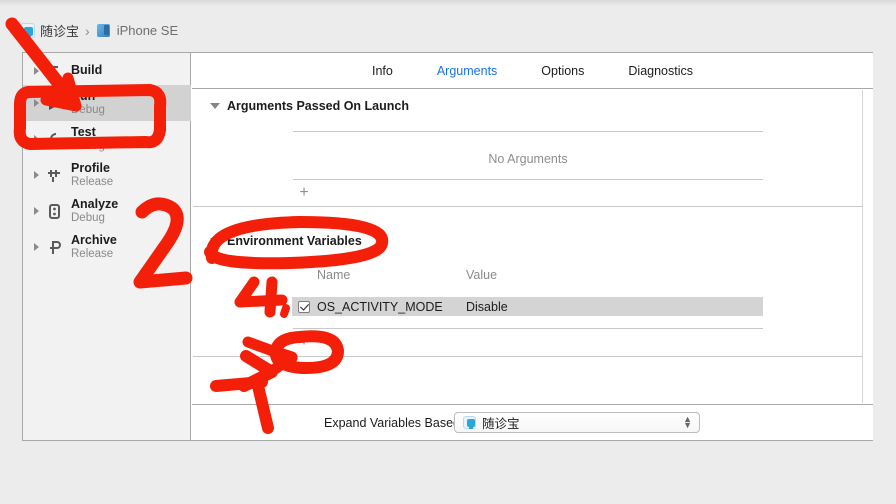 This screenshot has width=896, height=504. What do you see at coordinates (304, 342) in the screenshot?
I see `add-environment-variable-button: +` at bounding box center [304, 342].